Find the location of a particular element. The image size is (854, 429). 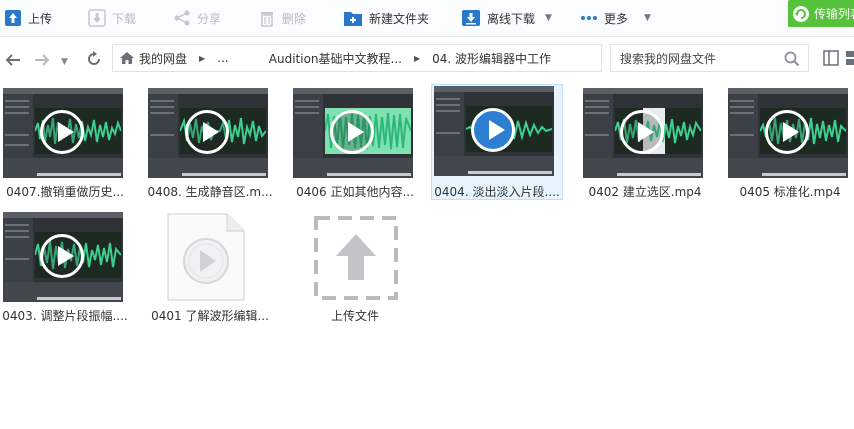

more-icon is located at coordinates (589, 18).